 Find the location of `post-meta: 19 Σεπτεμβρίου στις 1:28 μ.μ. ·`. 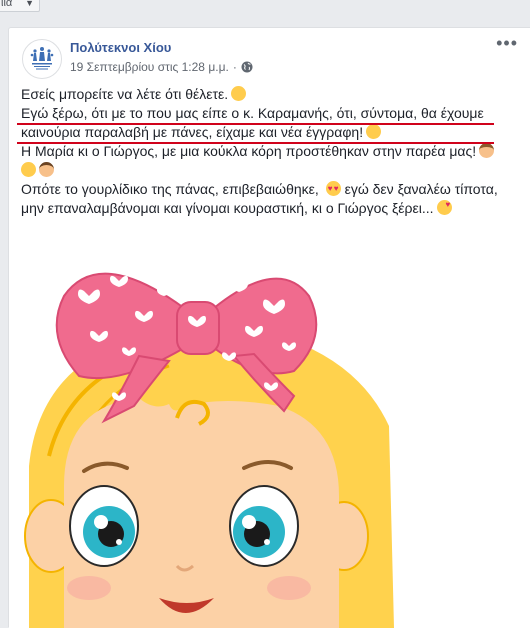

post-meta: 19 Σεπτεμβρίου στις 1:28 μ.μ. · is located at coordinates (161, 67).